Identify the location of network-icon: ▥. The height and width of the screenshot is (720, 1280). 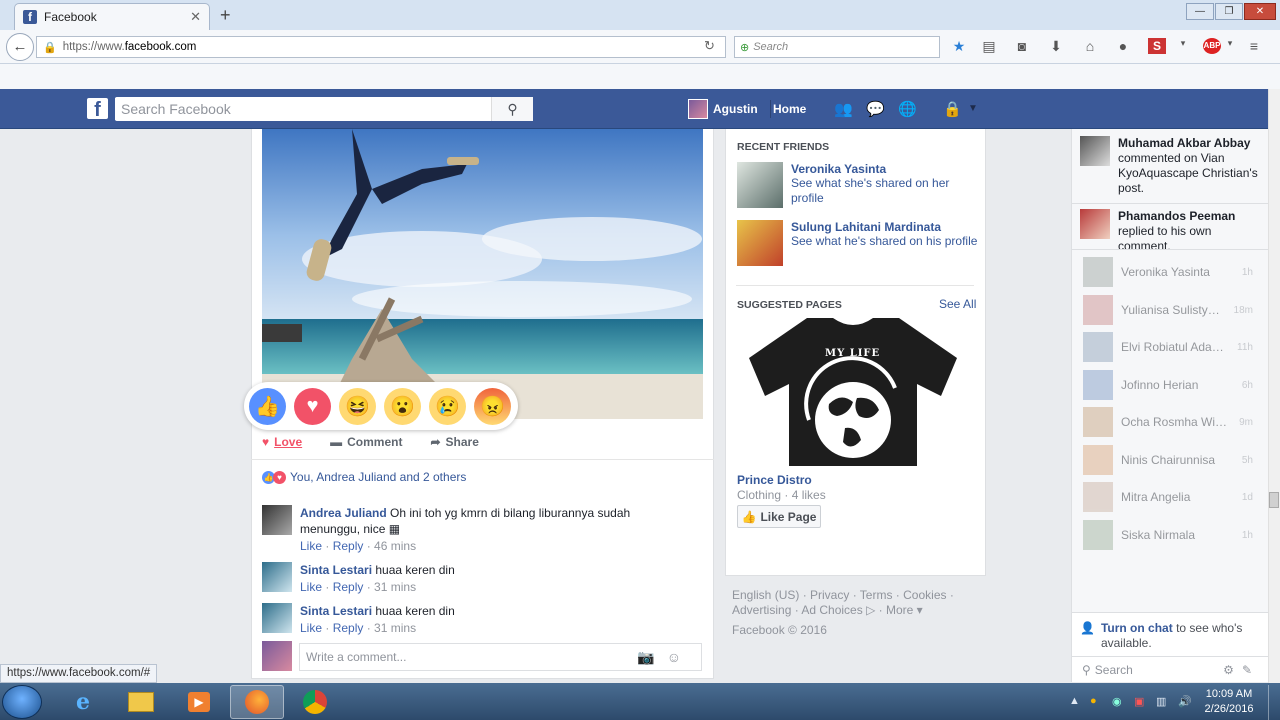
(1161, 701).